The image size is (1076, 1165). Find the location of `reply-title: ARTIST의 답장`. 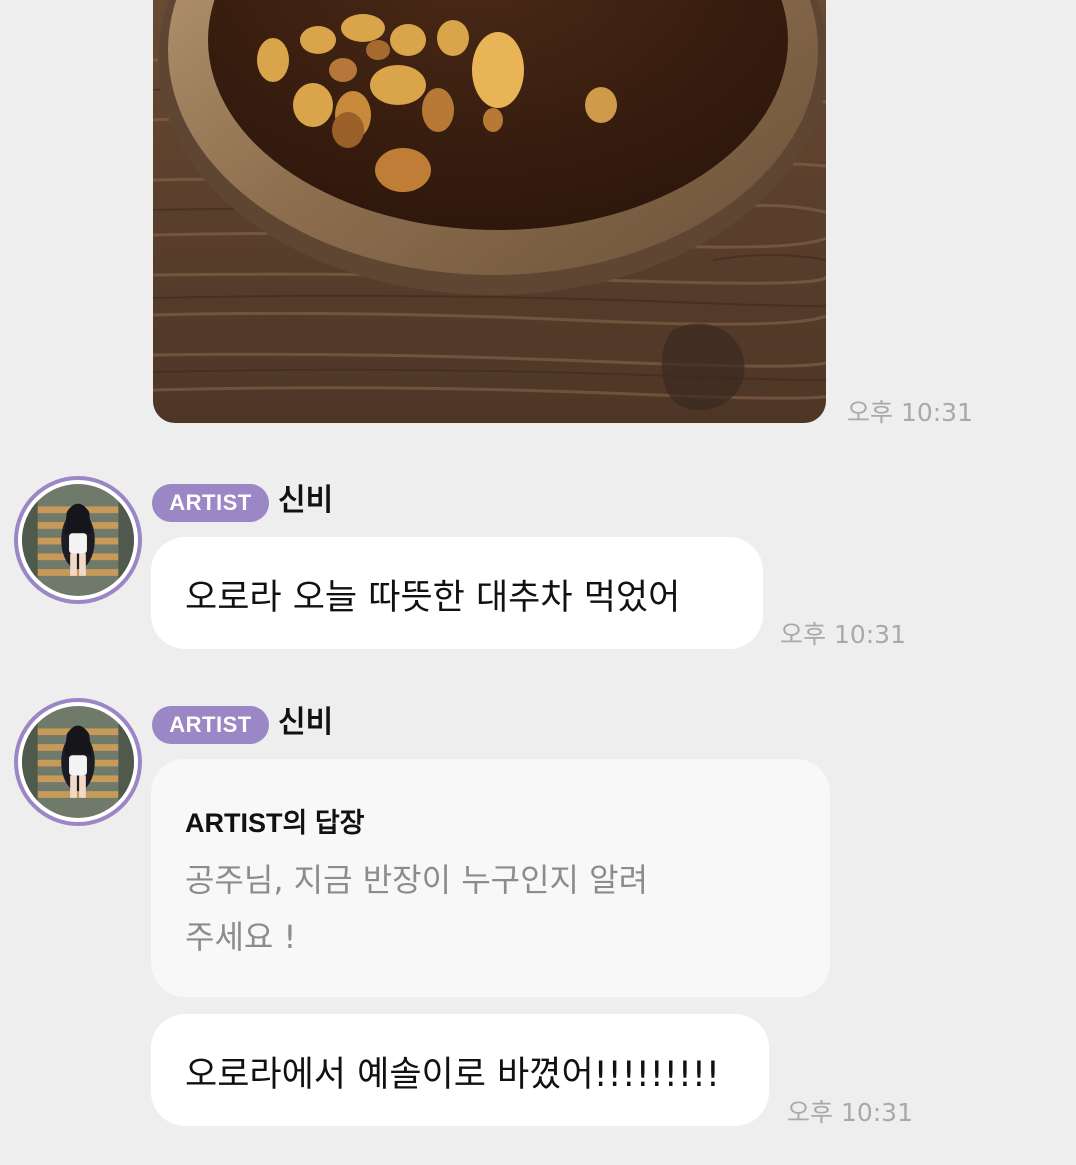

reply-title: ARTIST의 답장 is located at coordinates (275, 823).